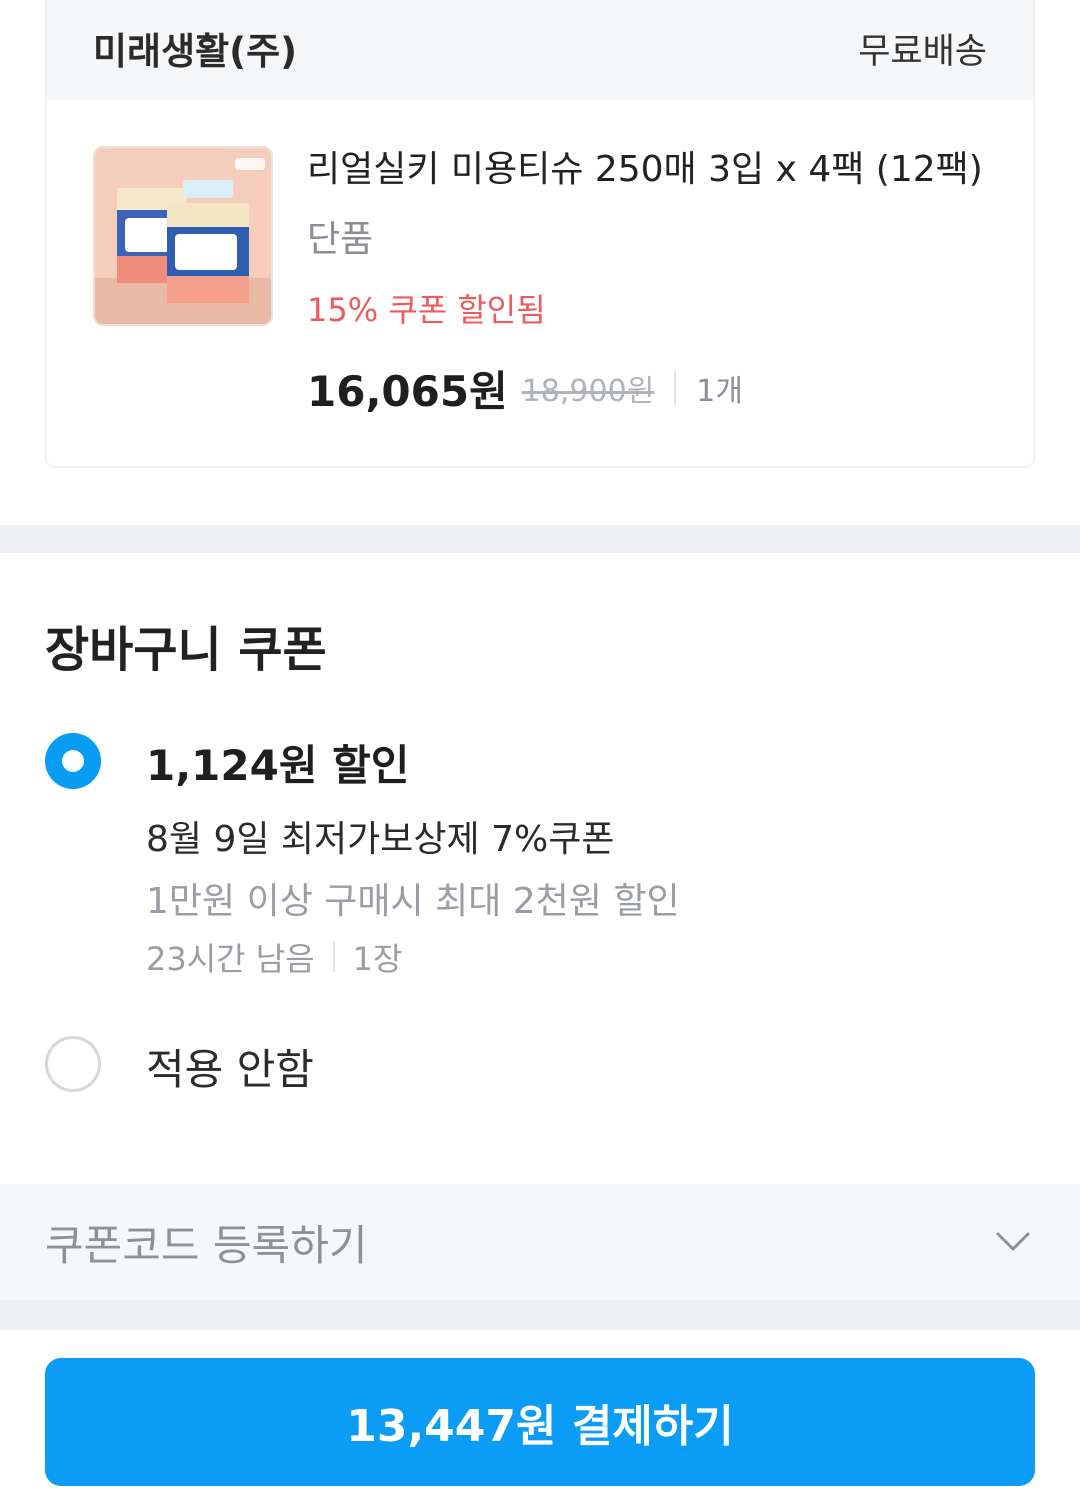 Image resolution: width=1080 pixels, height=1512 pixels. What do you see at coordinates (230, 1066) in the screenshot?
I see `no-coupon-option: 적용 안함` at bounding box center [230, 1066].